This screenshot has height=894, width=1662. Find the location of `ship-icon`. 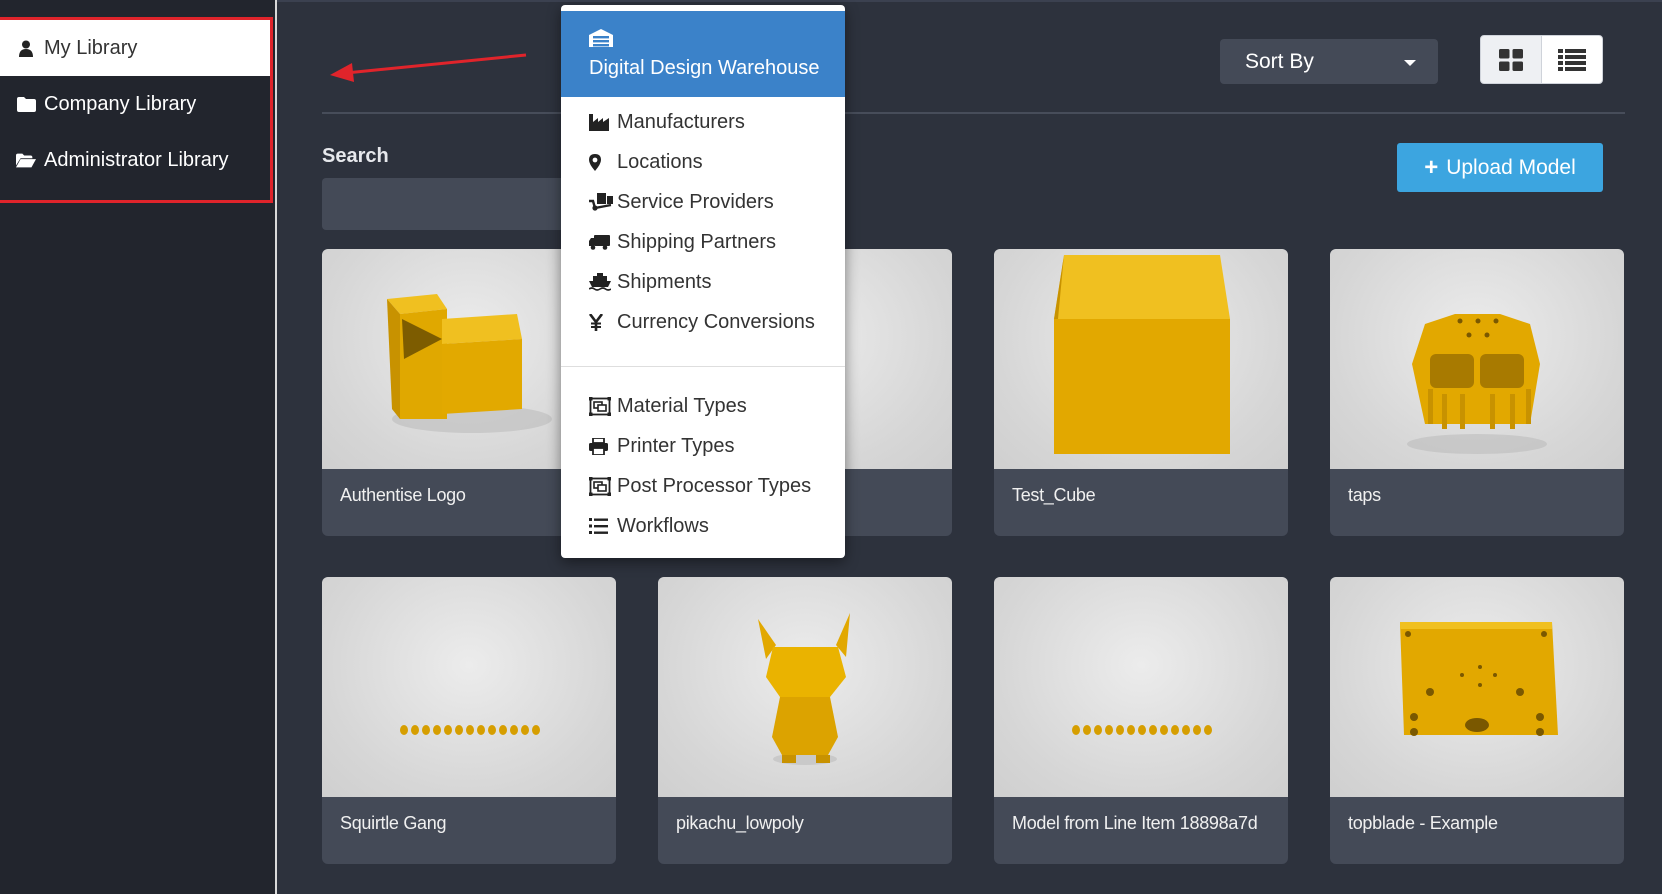

ship-icon is located at coordinates (601, 282).